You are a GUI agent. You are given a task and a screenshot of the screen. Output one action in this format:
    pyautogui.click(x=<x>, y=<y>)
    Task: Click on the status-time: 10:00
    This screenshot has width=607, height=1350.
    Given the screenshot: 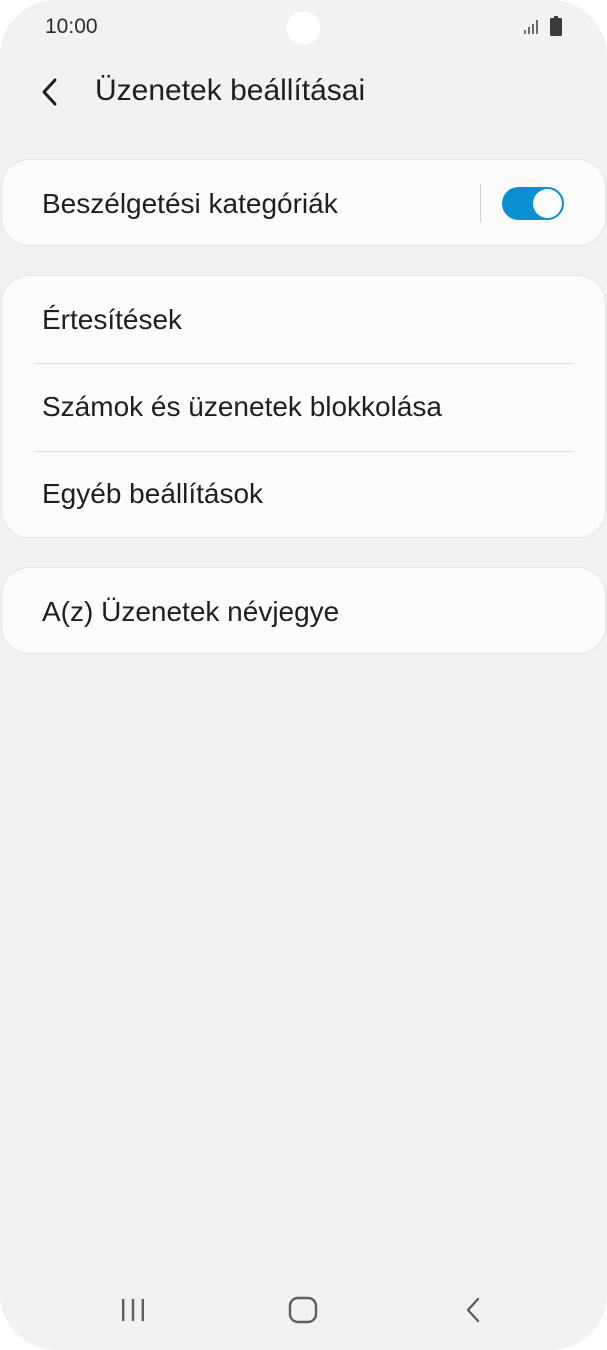 What is the action you would take?
    pyautogui.click(x=71, y=26)
    